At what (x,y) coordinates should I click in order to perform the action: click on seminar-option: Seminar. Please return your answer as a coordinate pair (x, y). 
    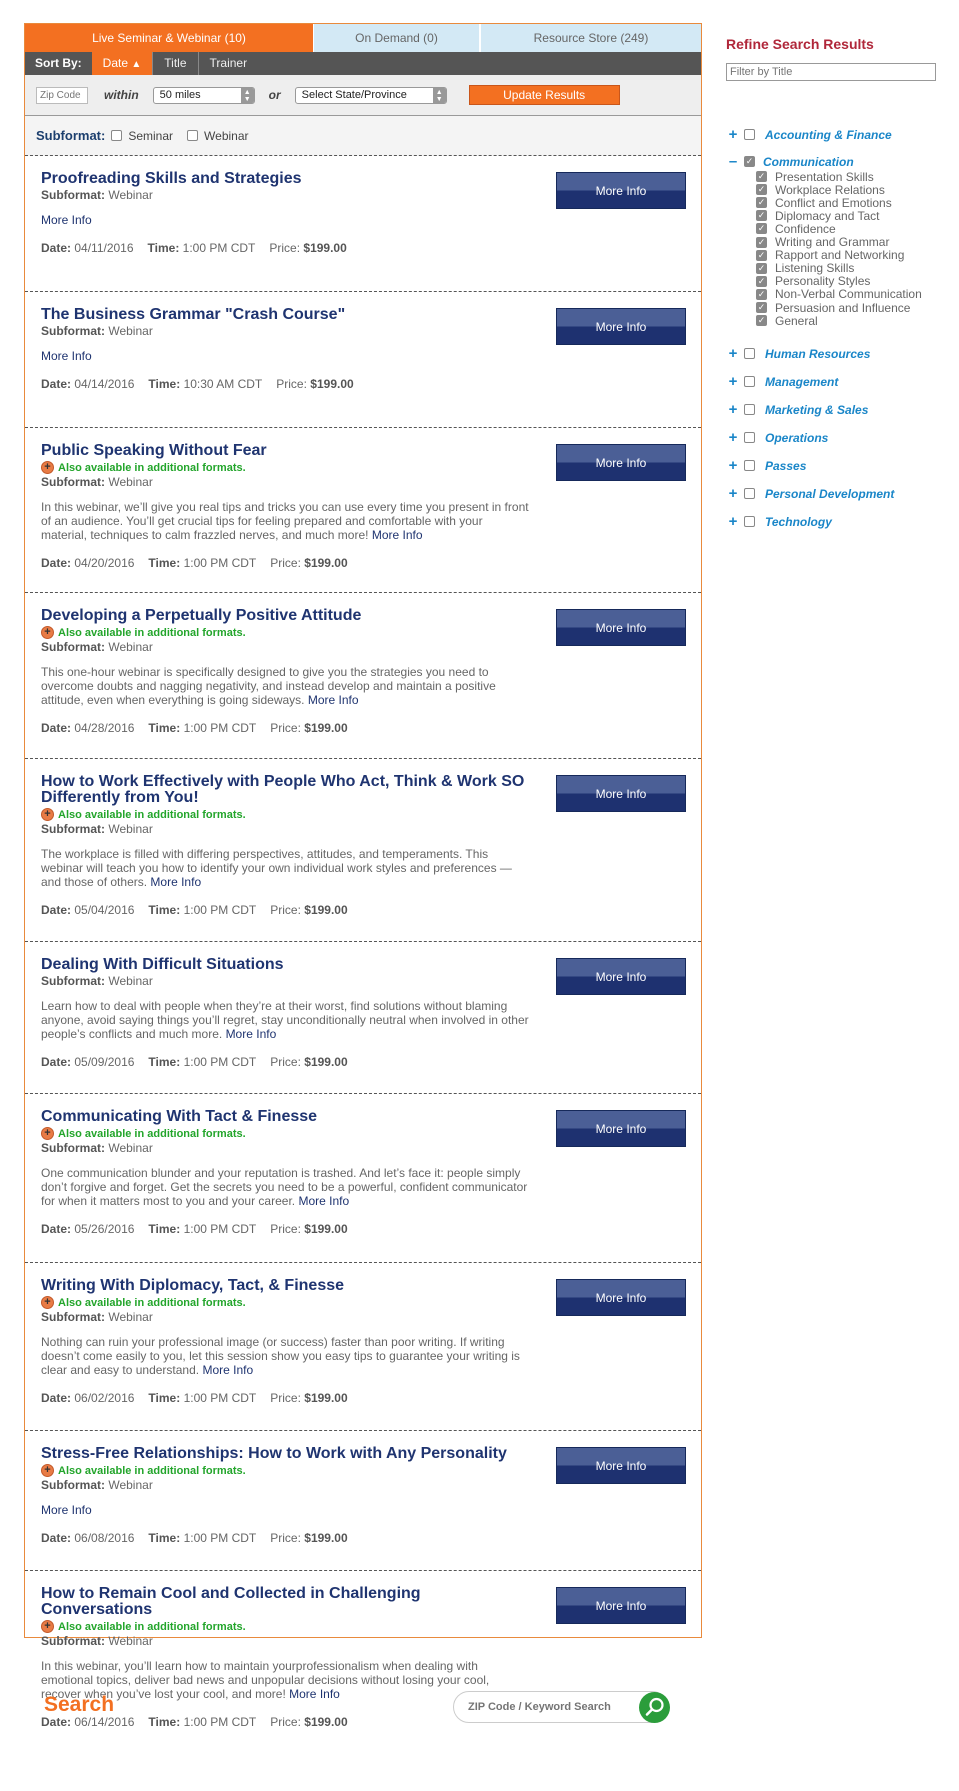
    Looking at the image, I should click on (142, 136).